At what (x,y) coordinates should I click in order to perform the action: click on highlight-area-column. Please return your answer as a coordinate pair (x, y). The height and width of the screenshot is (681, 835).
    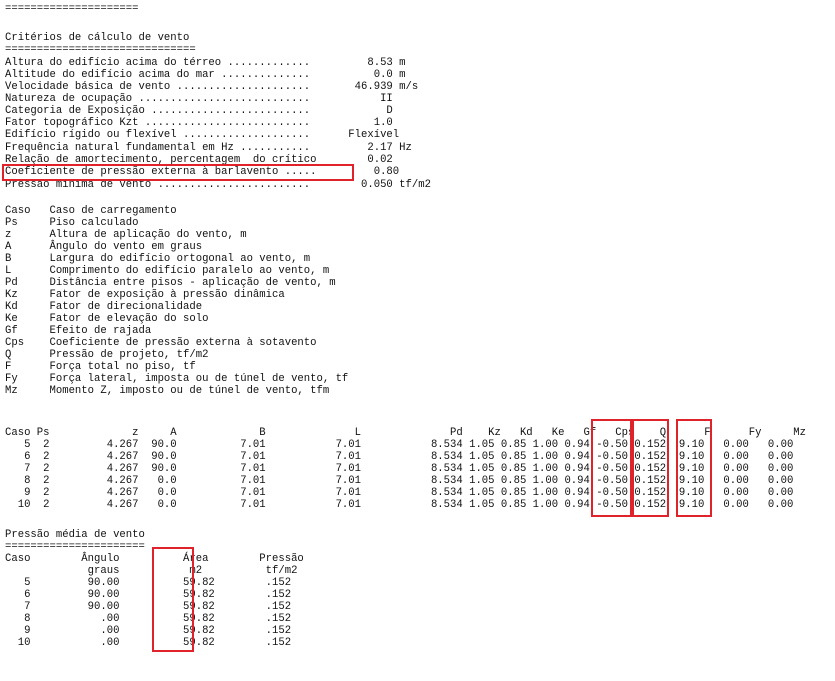
    Looking at the image, I should click on (173, 599).